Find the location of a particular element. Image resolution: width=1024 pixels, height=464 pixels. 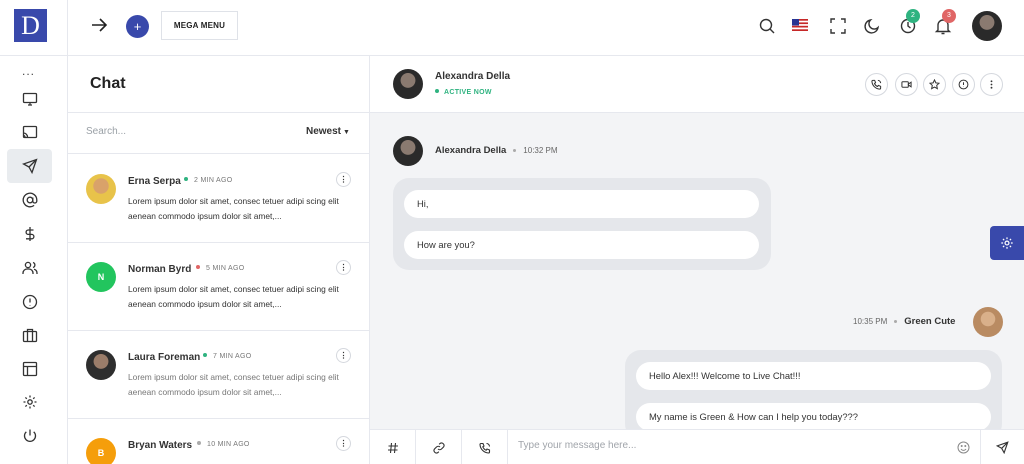

contact-name: Laura Foreman is located at coordinates (164, 357).